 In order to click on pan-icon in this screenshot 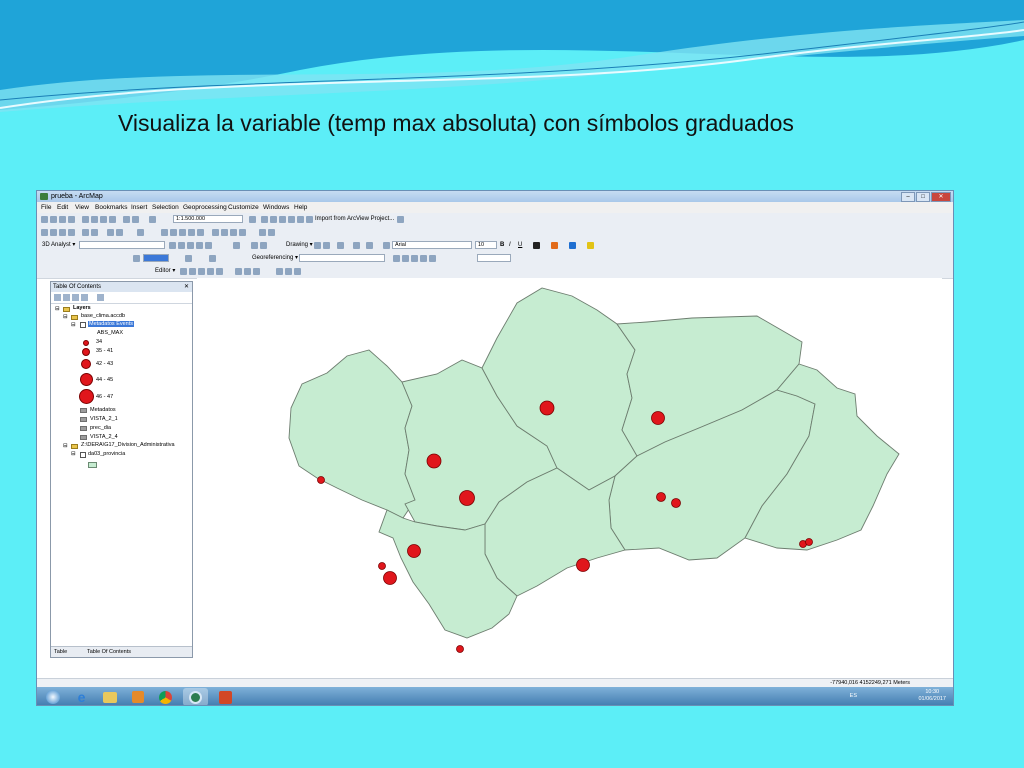, I will do `click(62, 232)`.